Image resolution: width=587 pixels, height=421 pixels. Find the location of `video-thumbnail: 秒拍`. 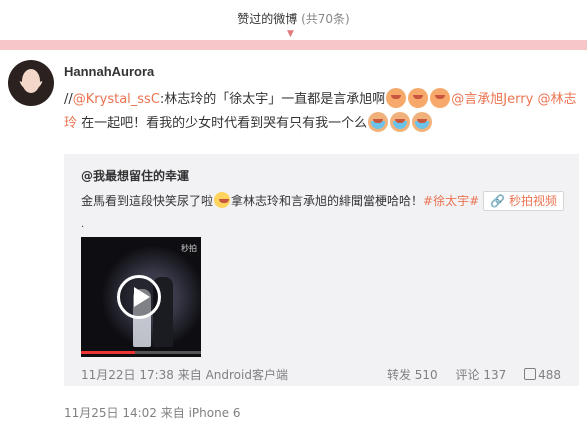

video-thumbnail: 秒拍 is located at coordinates (141, 297).